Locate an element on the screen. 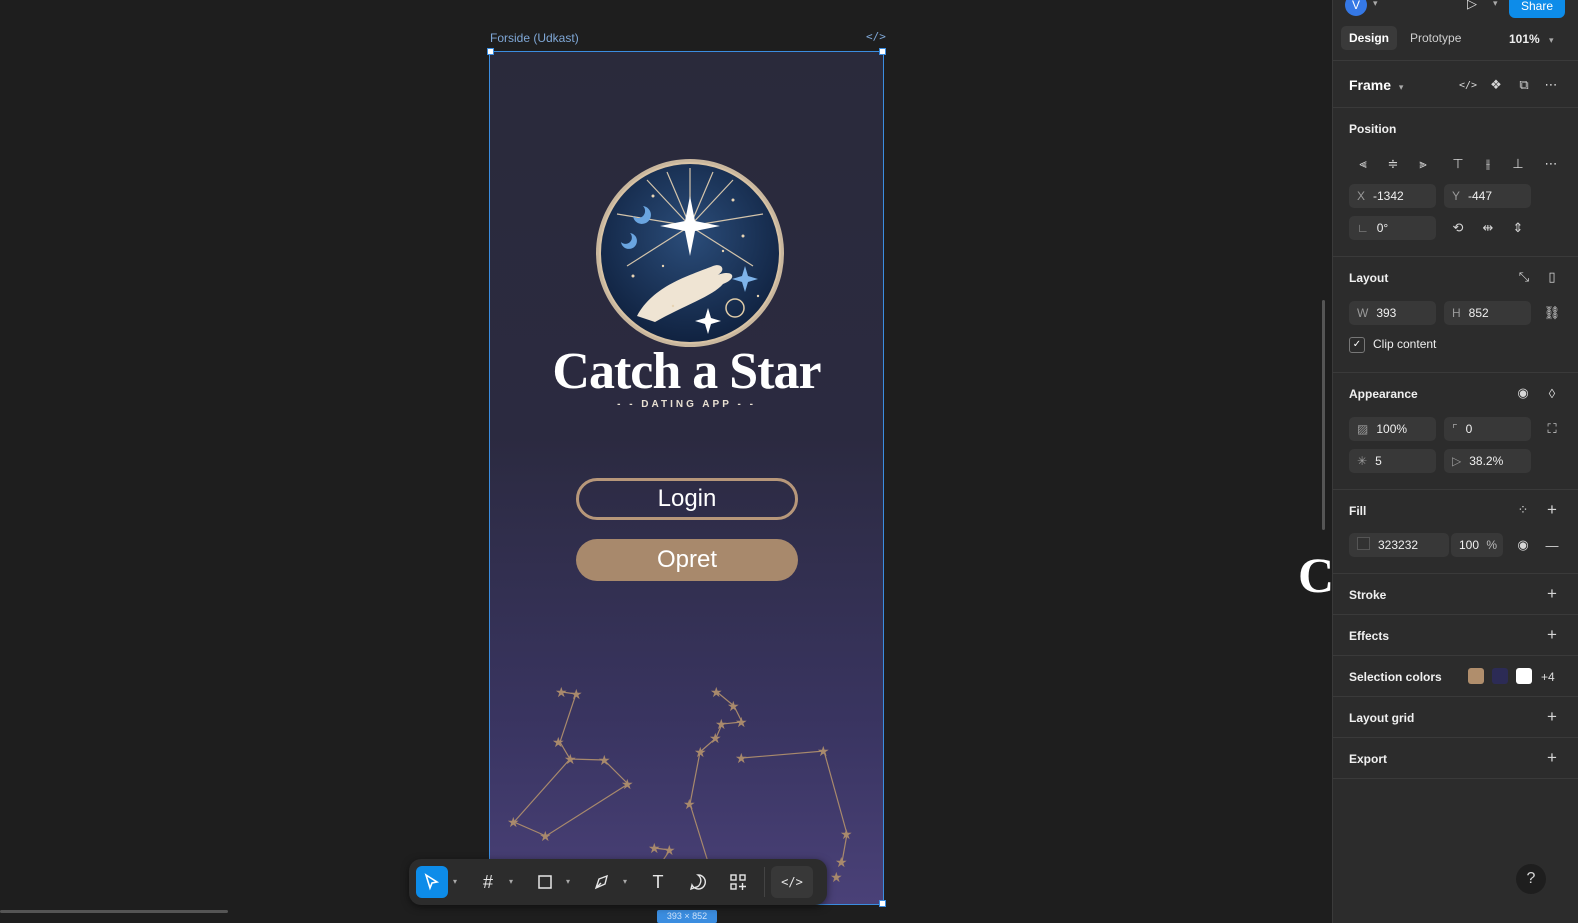  vertical-scrollbar is located at coordinates (1323, 415).